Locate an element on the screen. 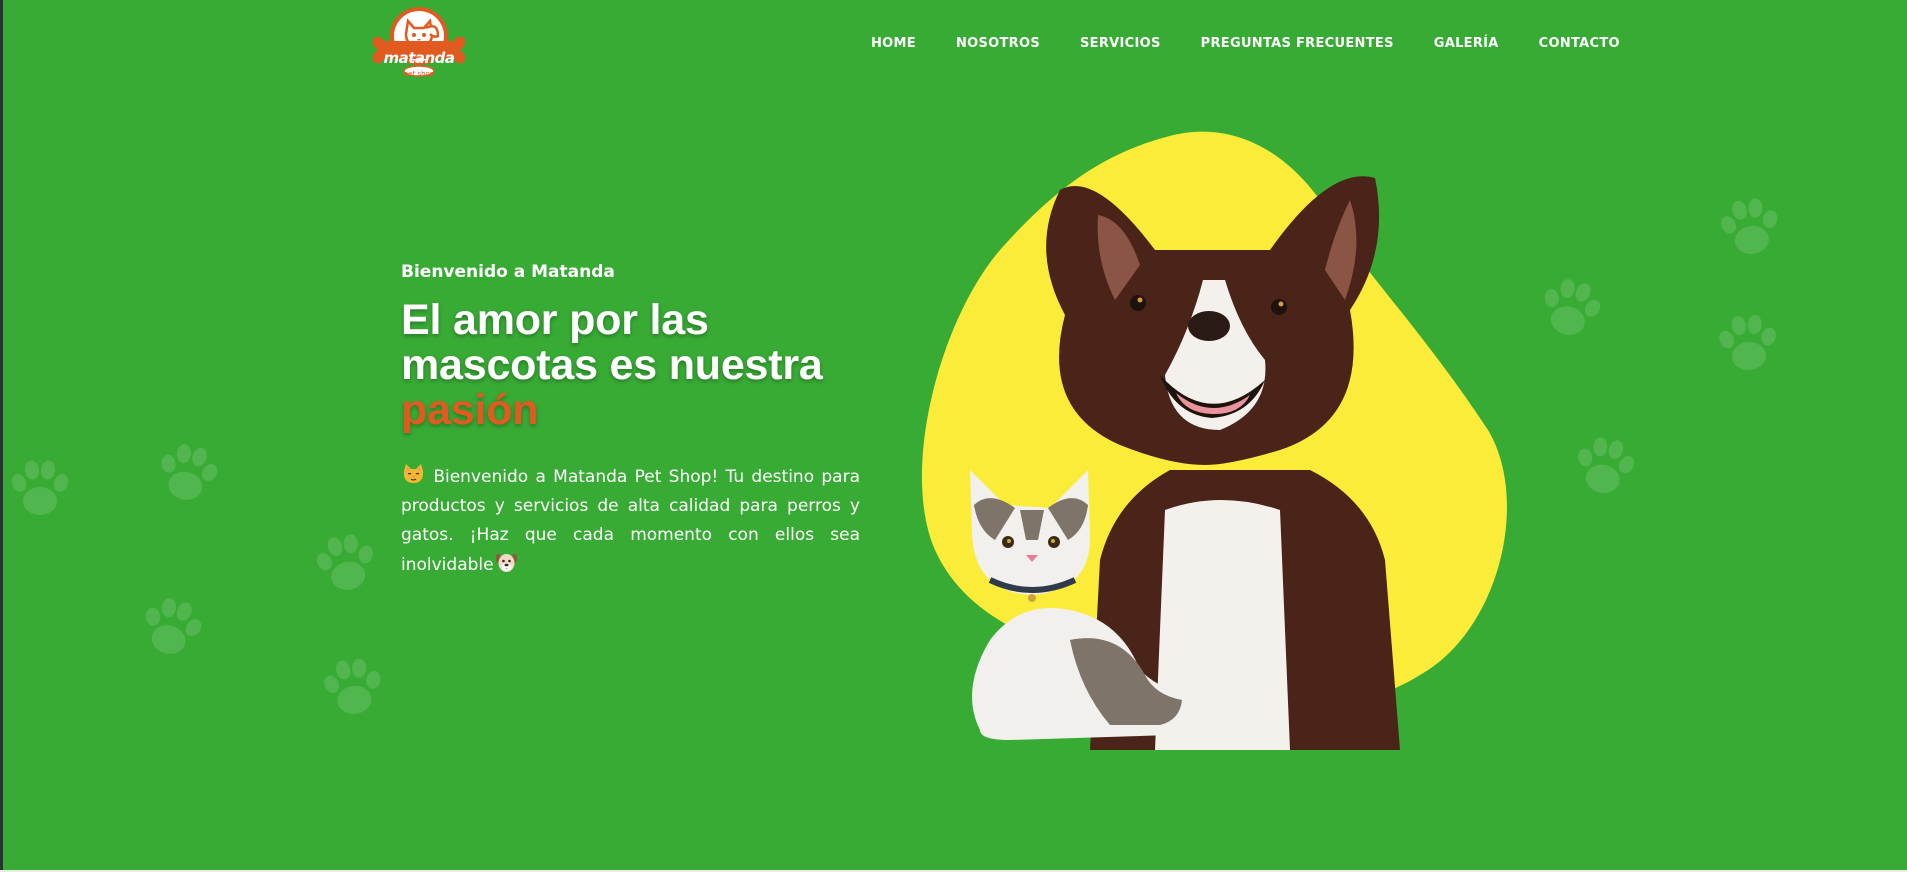 The height and width of the screenshot is (872, 1907). brand-name: matanda is located at coordinates (419, 58).